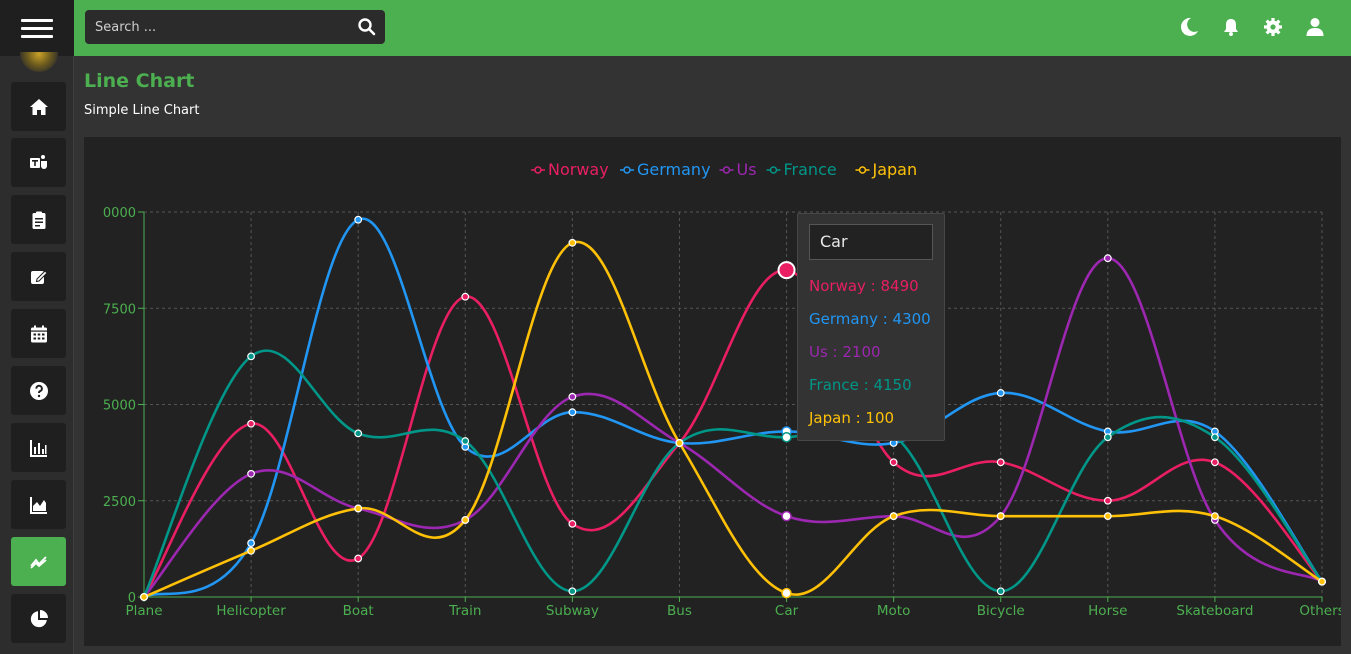  I want to click on y-tick-label: 0000, so click(119, 213).